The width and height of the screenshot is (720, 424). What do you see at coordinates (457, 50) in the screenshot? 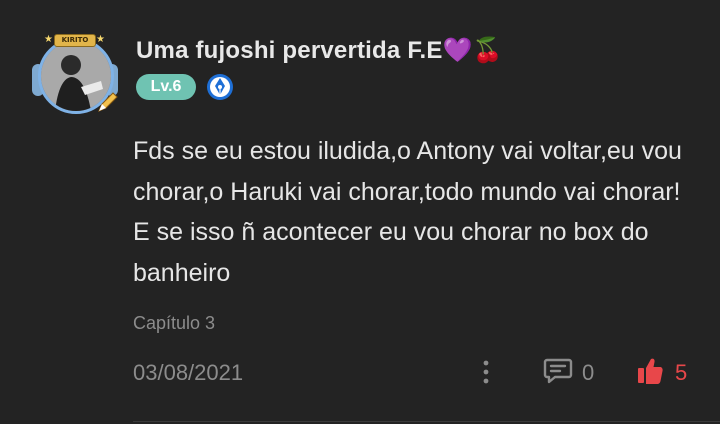
I see `purple-heart-emoji: 💜` at bounding box center [457, 50].